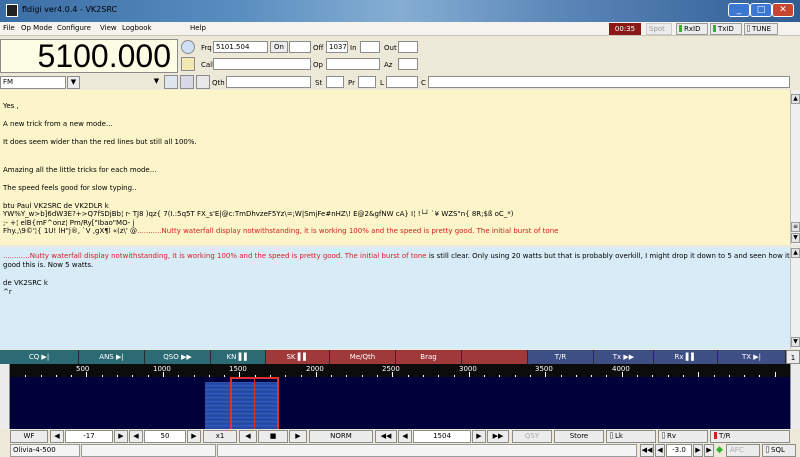 Image resolution: width=800 pixels, height=457 pixels. What do you see at coordinates (795, 298) in the screenshot?
I see `tx-scrollbar: ▲ ▼` at bounding box center [795, 298].